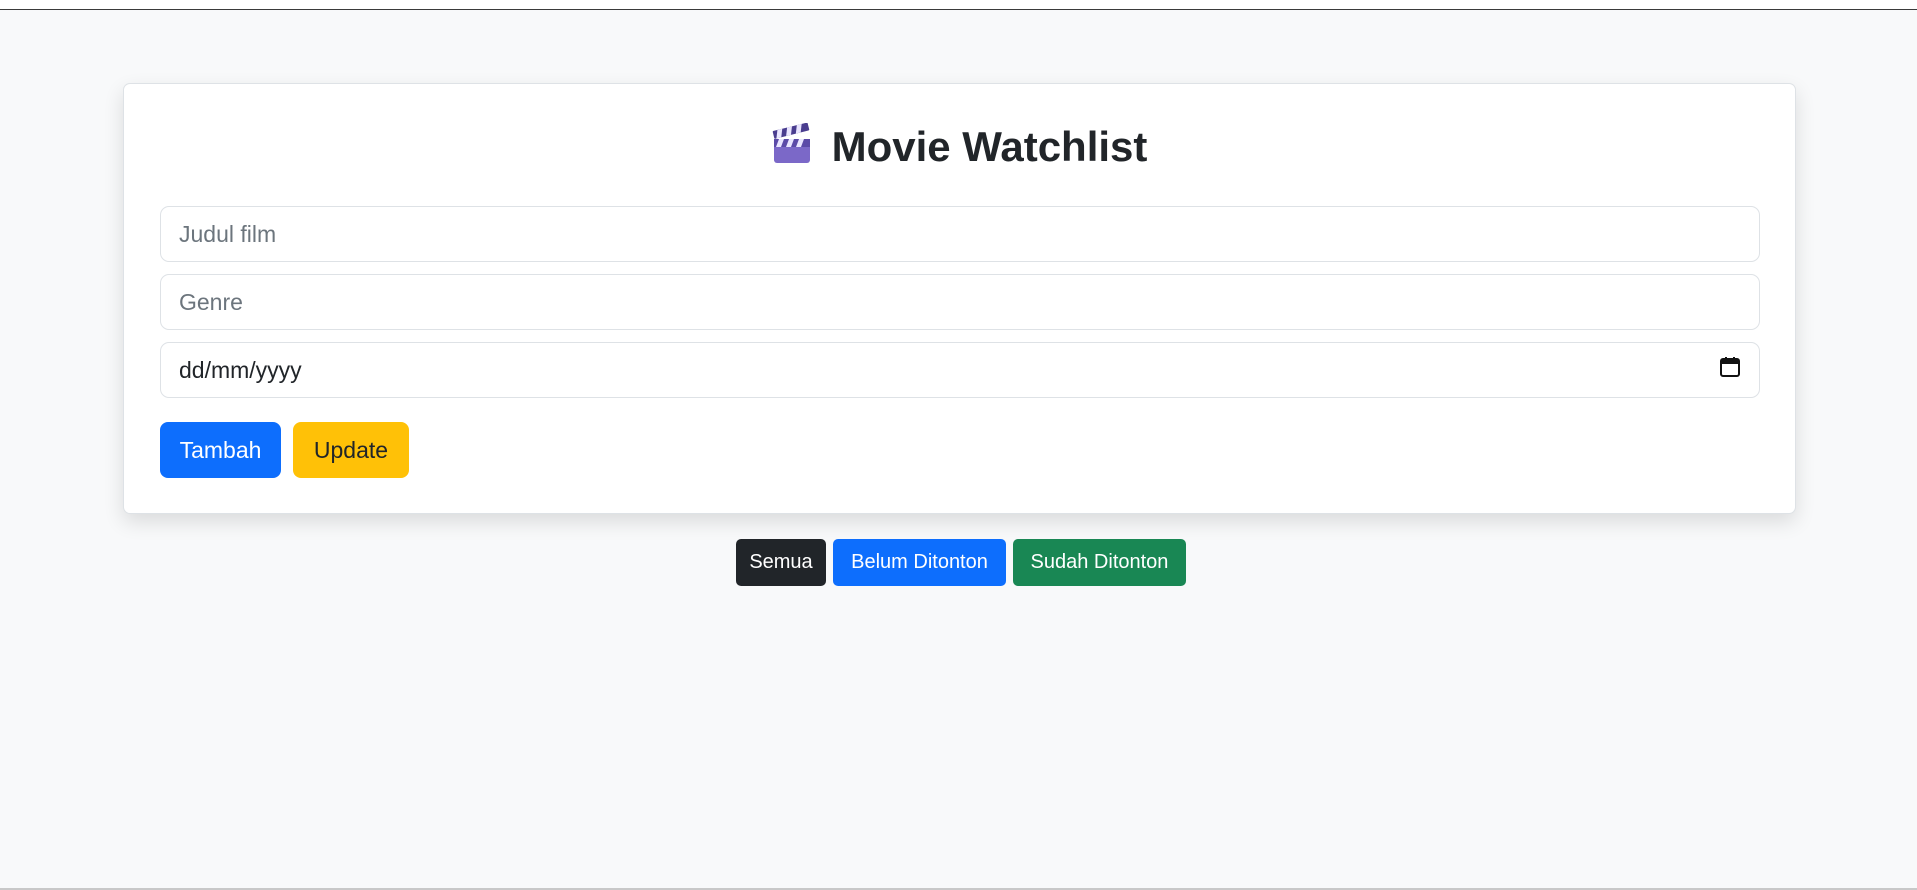 The height and width of the screenshot is (890, 1917). What do you see at coordinates (211, 301) in the screenshot?
I see `genre-placeholder: Genre` at bounding box center [211, 301].